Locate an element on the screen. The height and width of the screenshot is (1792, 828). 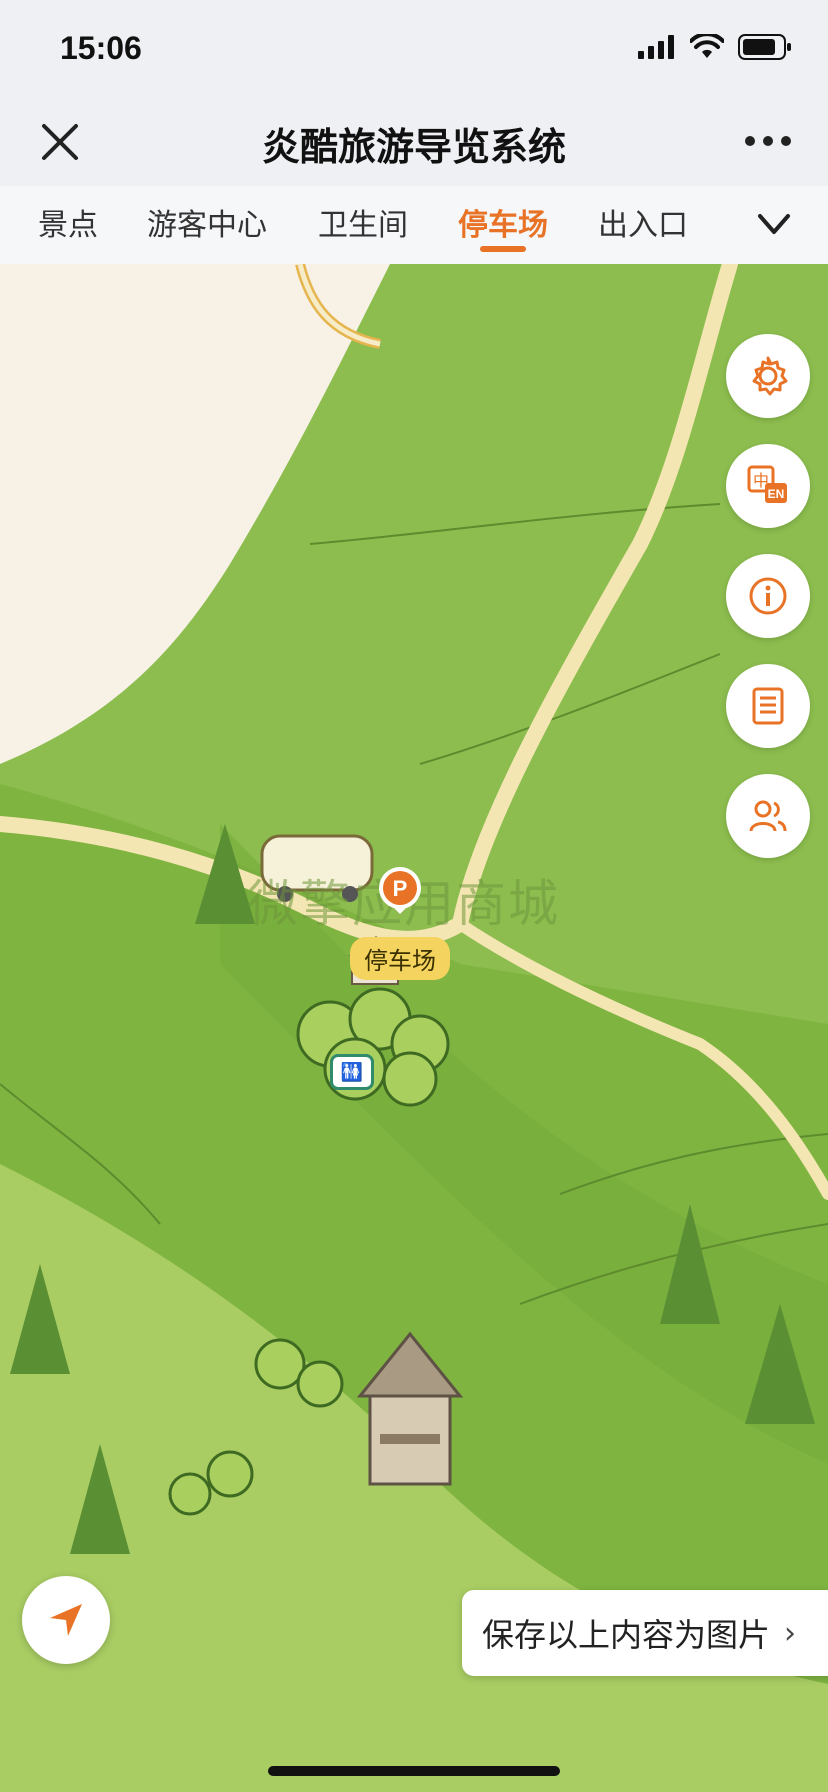
nav-bar: 炎酷旅游导览系统 is located at coordinates (414, 141).